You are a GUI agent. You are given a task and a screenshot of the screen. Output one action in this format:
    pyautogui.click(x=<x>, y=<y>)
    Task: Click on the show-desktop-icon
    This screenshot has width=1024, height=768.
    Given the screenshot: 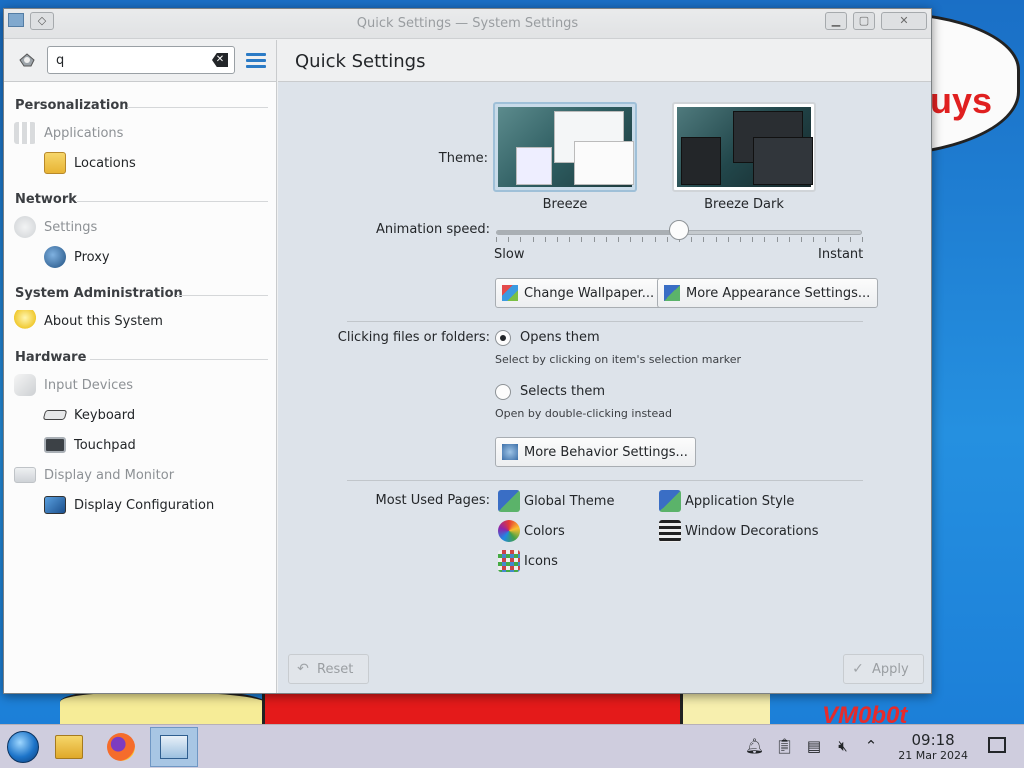 What is the action you would take?
    pyautogui.click(x=997, y=745)
    